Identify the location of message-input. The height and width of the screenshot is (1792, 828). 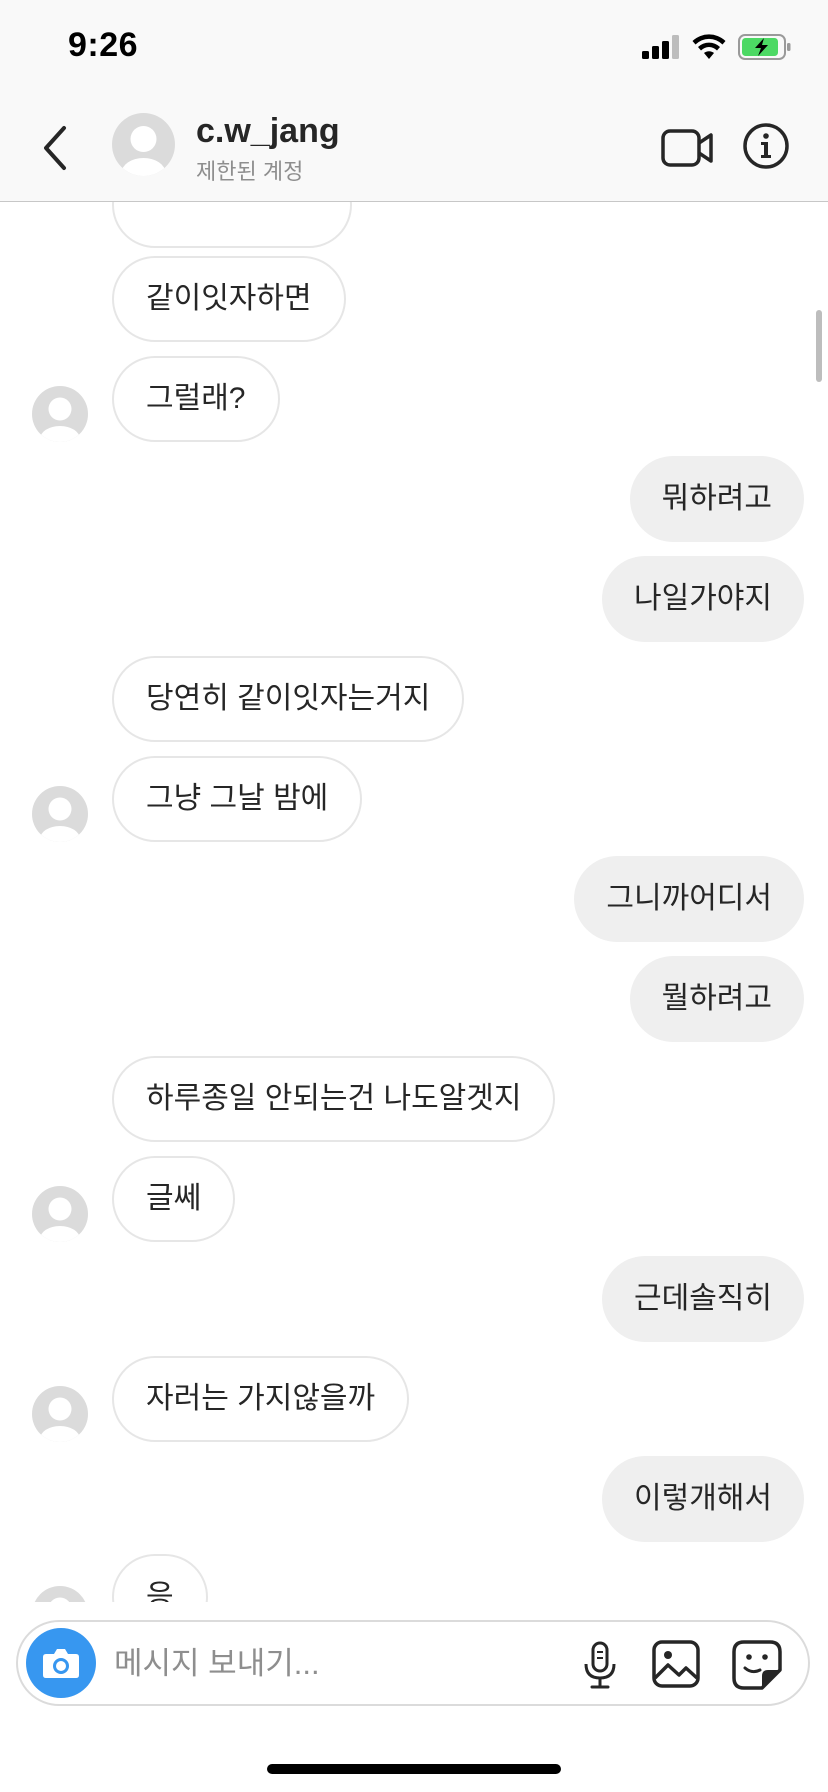
(344, 1664).